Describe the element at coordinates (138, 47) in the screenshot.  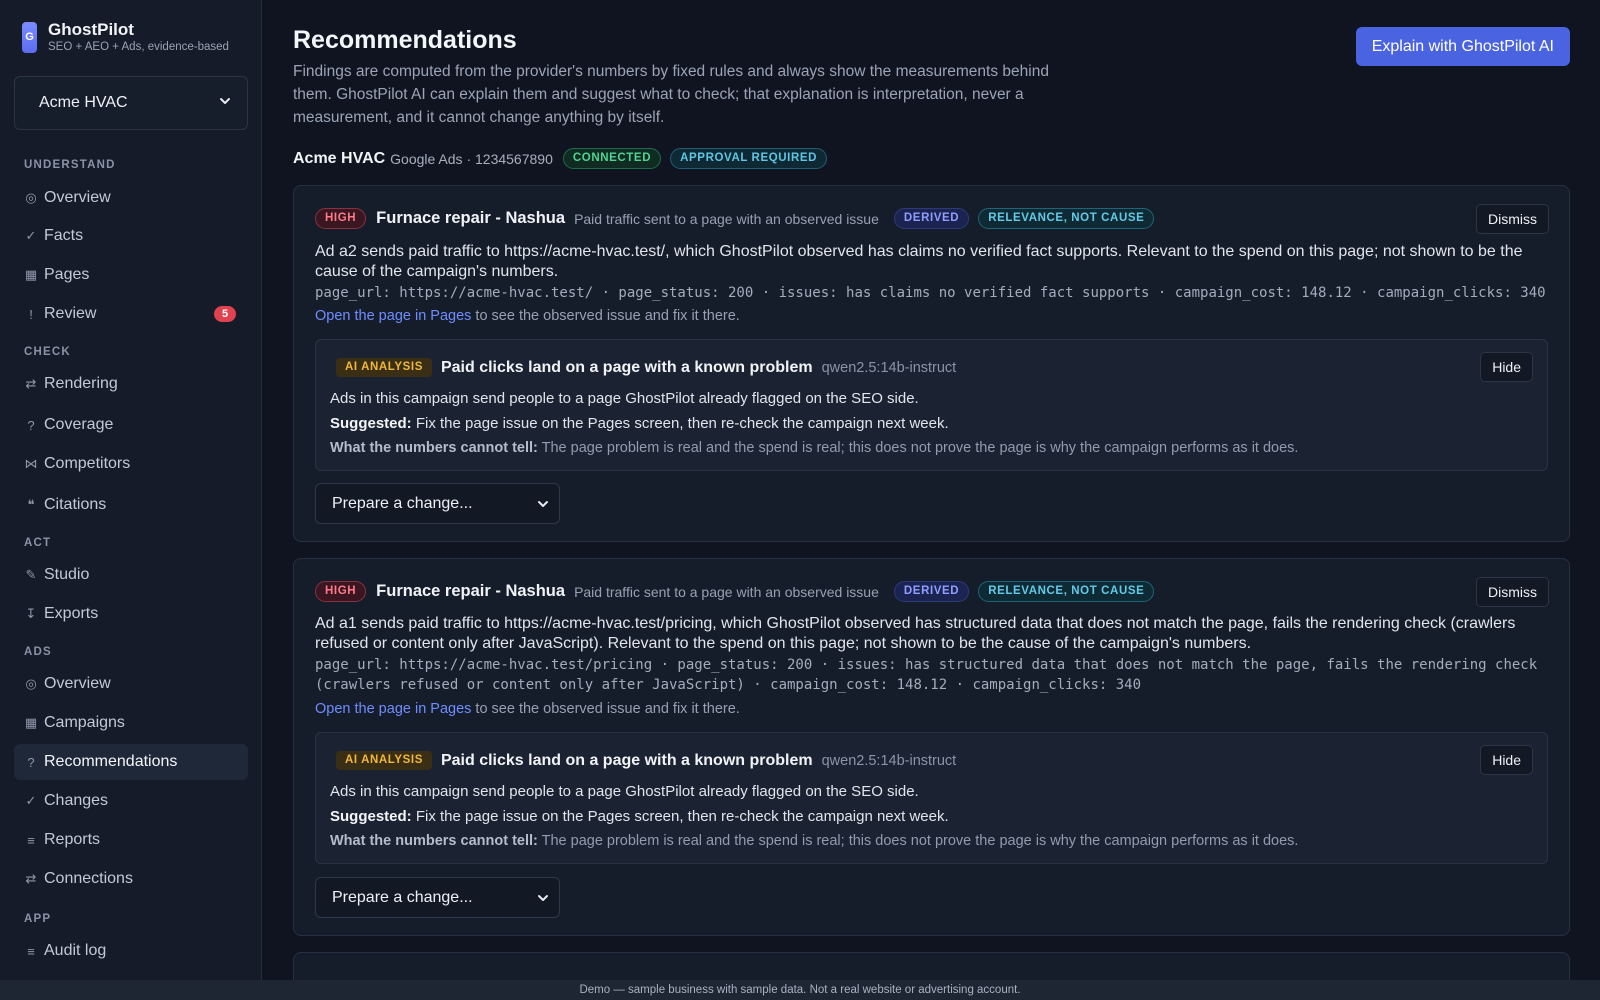
I see `brand-tagline: SEO + AEO + Ads, evidence-based` at that location.